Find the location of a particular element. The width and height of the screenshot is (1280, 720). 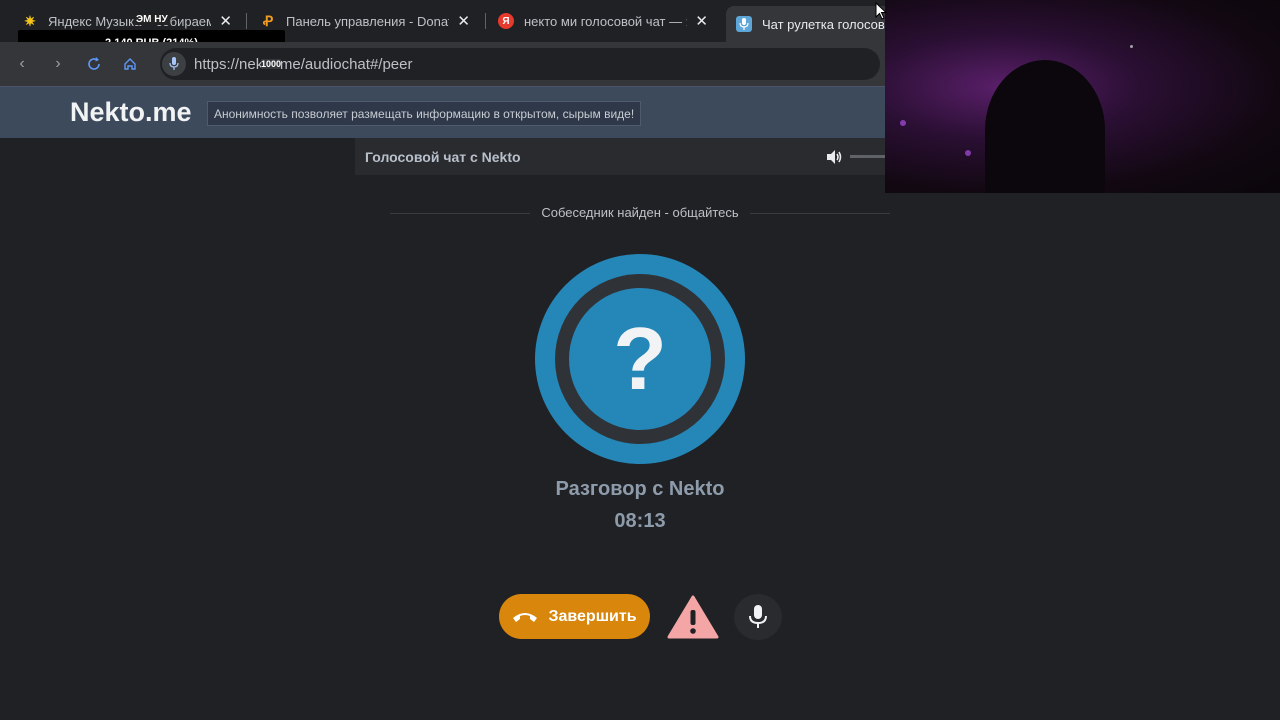

mouse-cursor-icon is located at coordinates (881, 11).